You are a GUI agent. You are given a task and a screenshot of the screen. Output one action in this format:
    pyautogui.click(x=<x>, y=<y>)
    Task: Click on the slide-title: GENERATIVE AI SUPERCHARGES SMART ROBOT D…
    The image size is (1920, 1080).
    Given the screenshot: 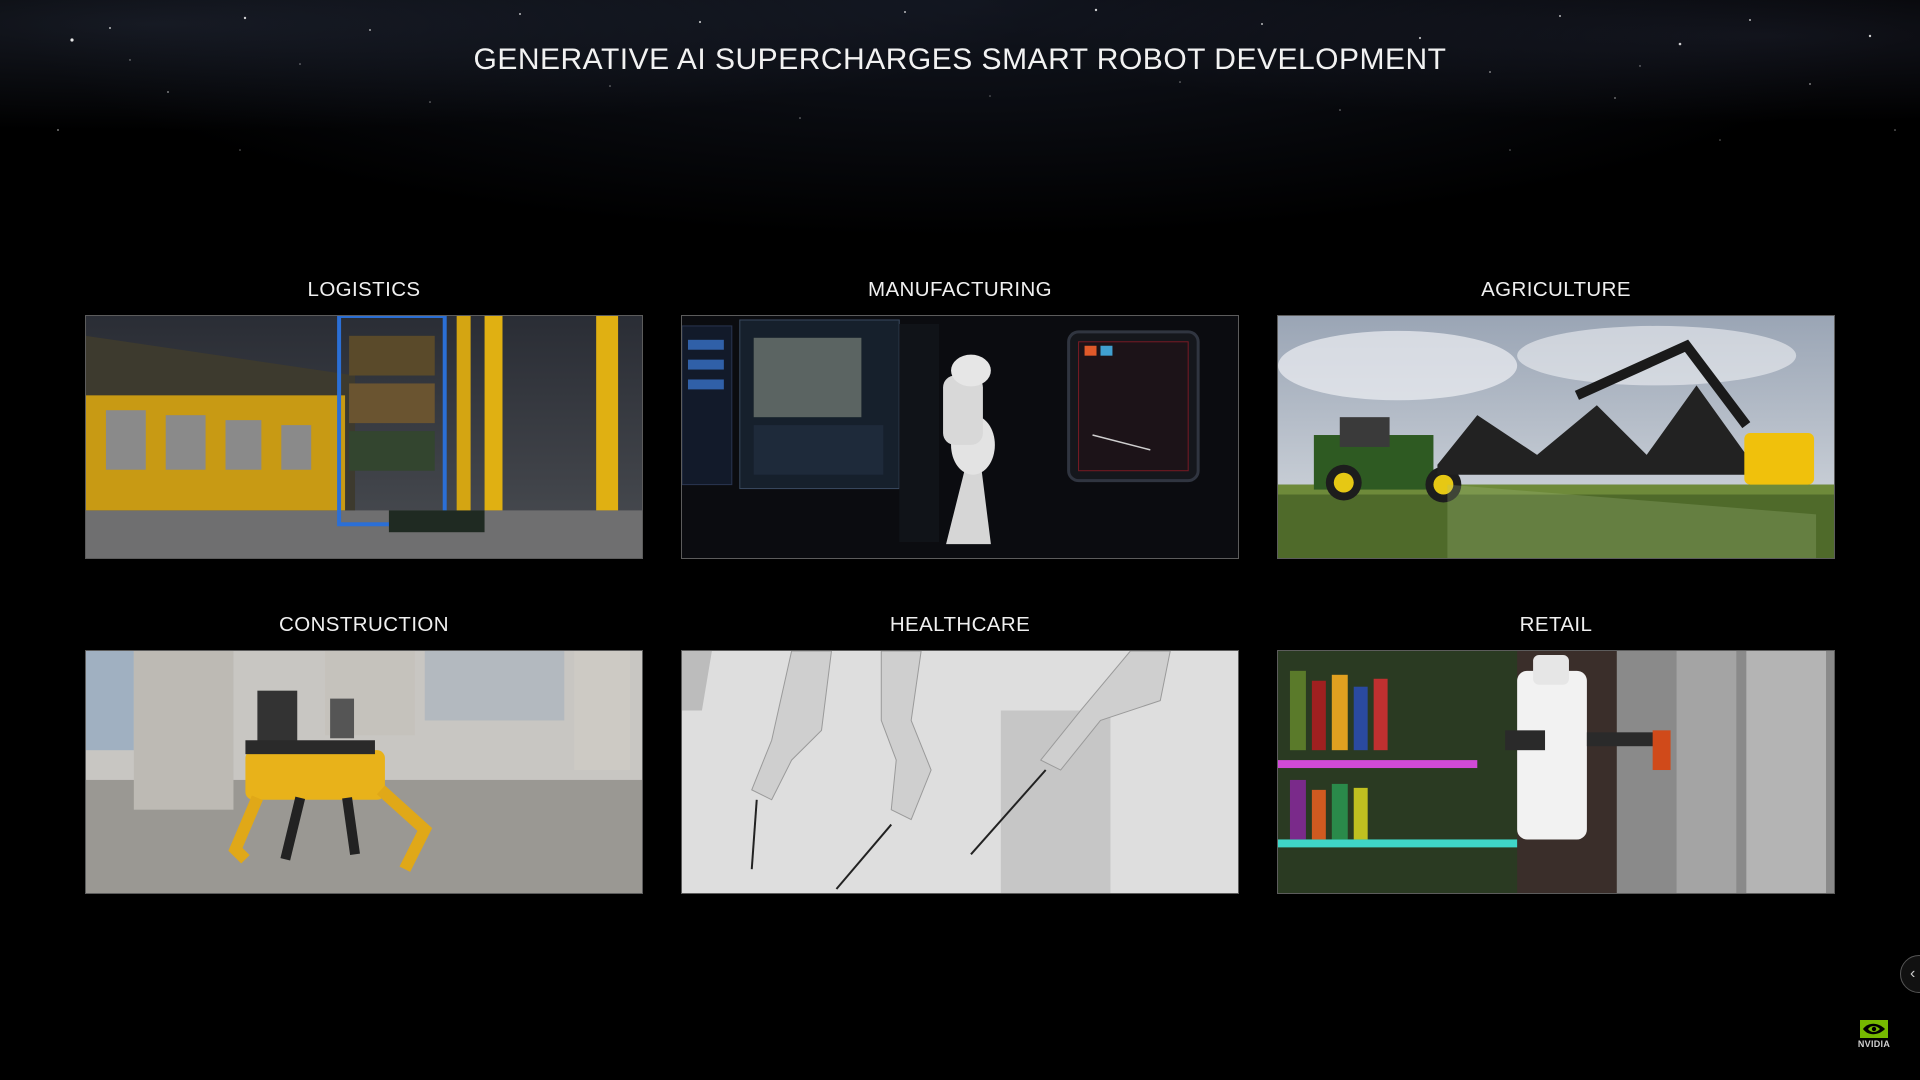 What is the action you would take?
    pyautogui.click(x=960, y=59)
    